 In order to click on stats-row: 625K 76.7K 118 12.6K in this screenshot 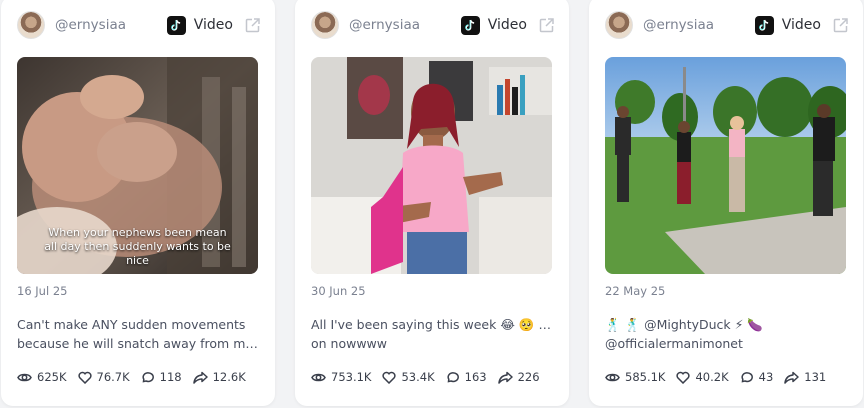, I will do `click(137, 377)`.